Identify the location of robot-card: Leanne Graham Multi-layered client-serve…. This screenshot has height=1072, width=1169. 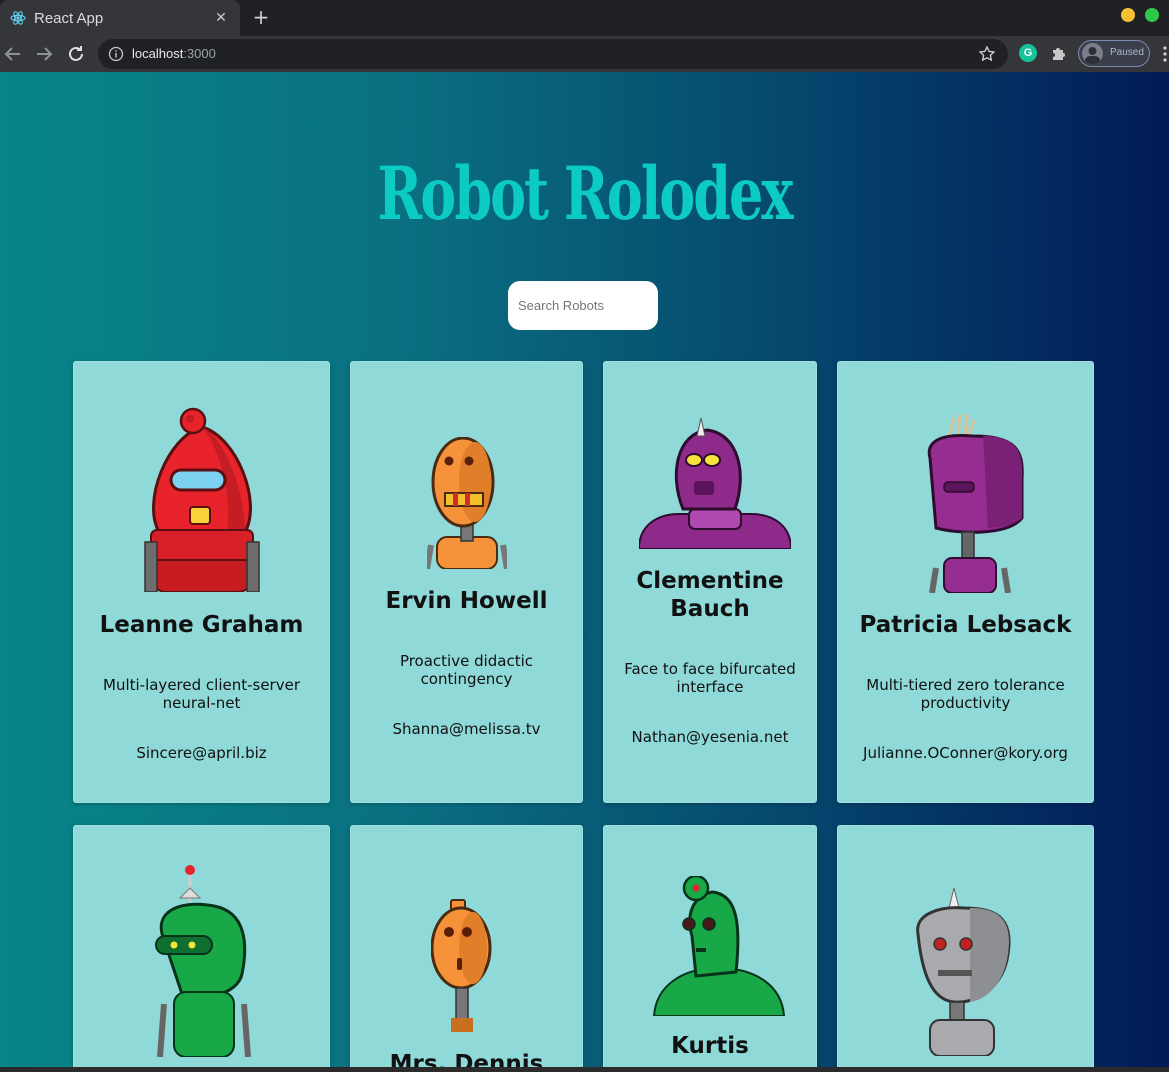
(201, 582).